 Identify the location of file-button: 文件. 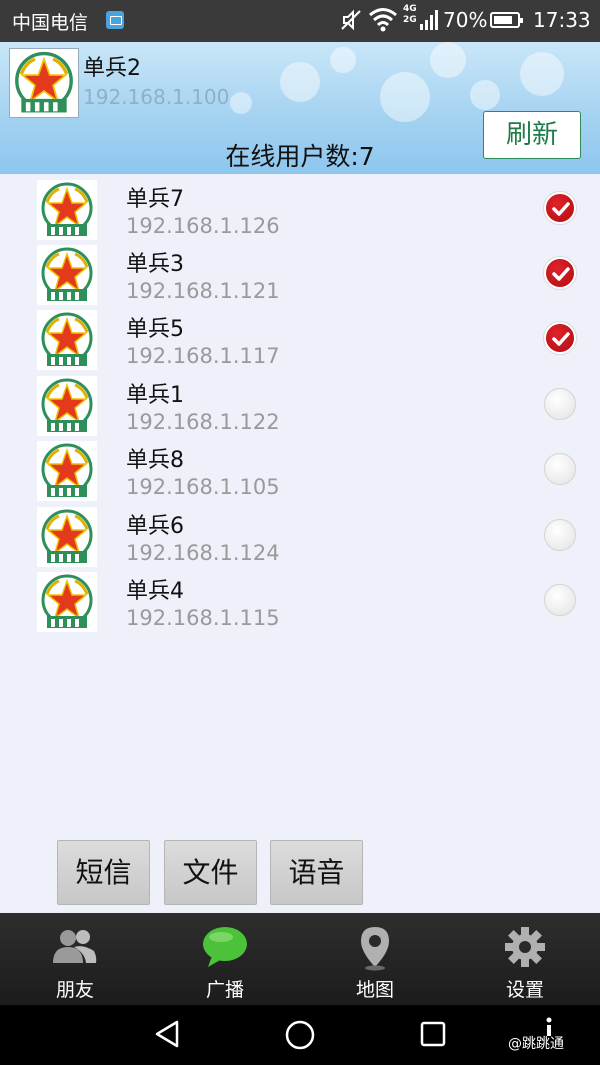
(210, 872).